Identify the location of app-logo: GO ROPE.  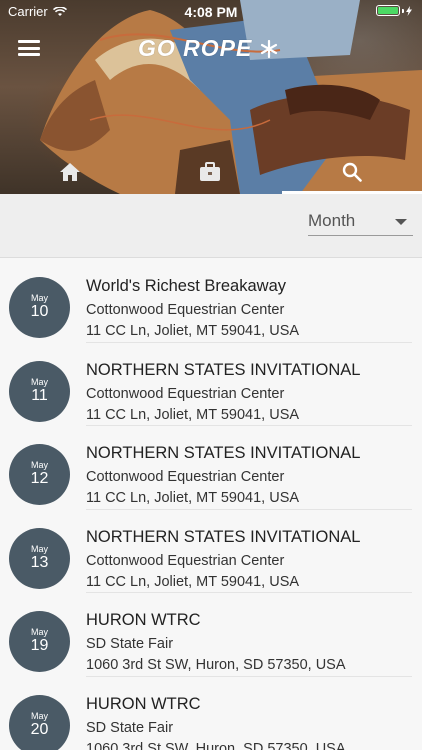
(208, 48).